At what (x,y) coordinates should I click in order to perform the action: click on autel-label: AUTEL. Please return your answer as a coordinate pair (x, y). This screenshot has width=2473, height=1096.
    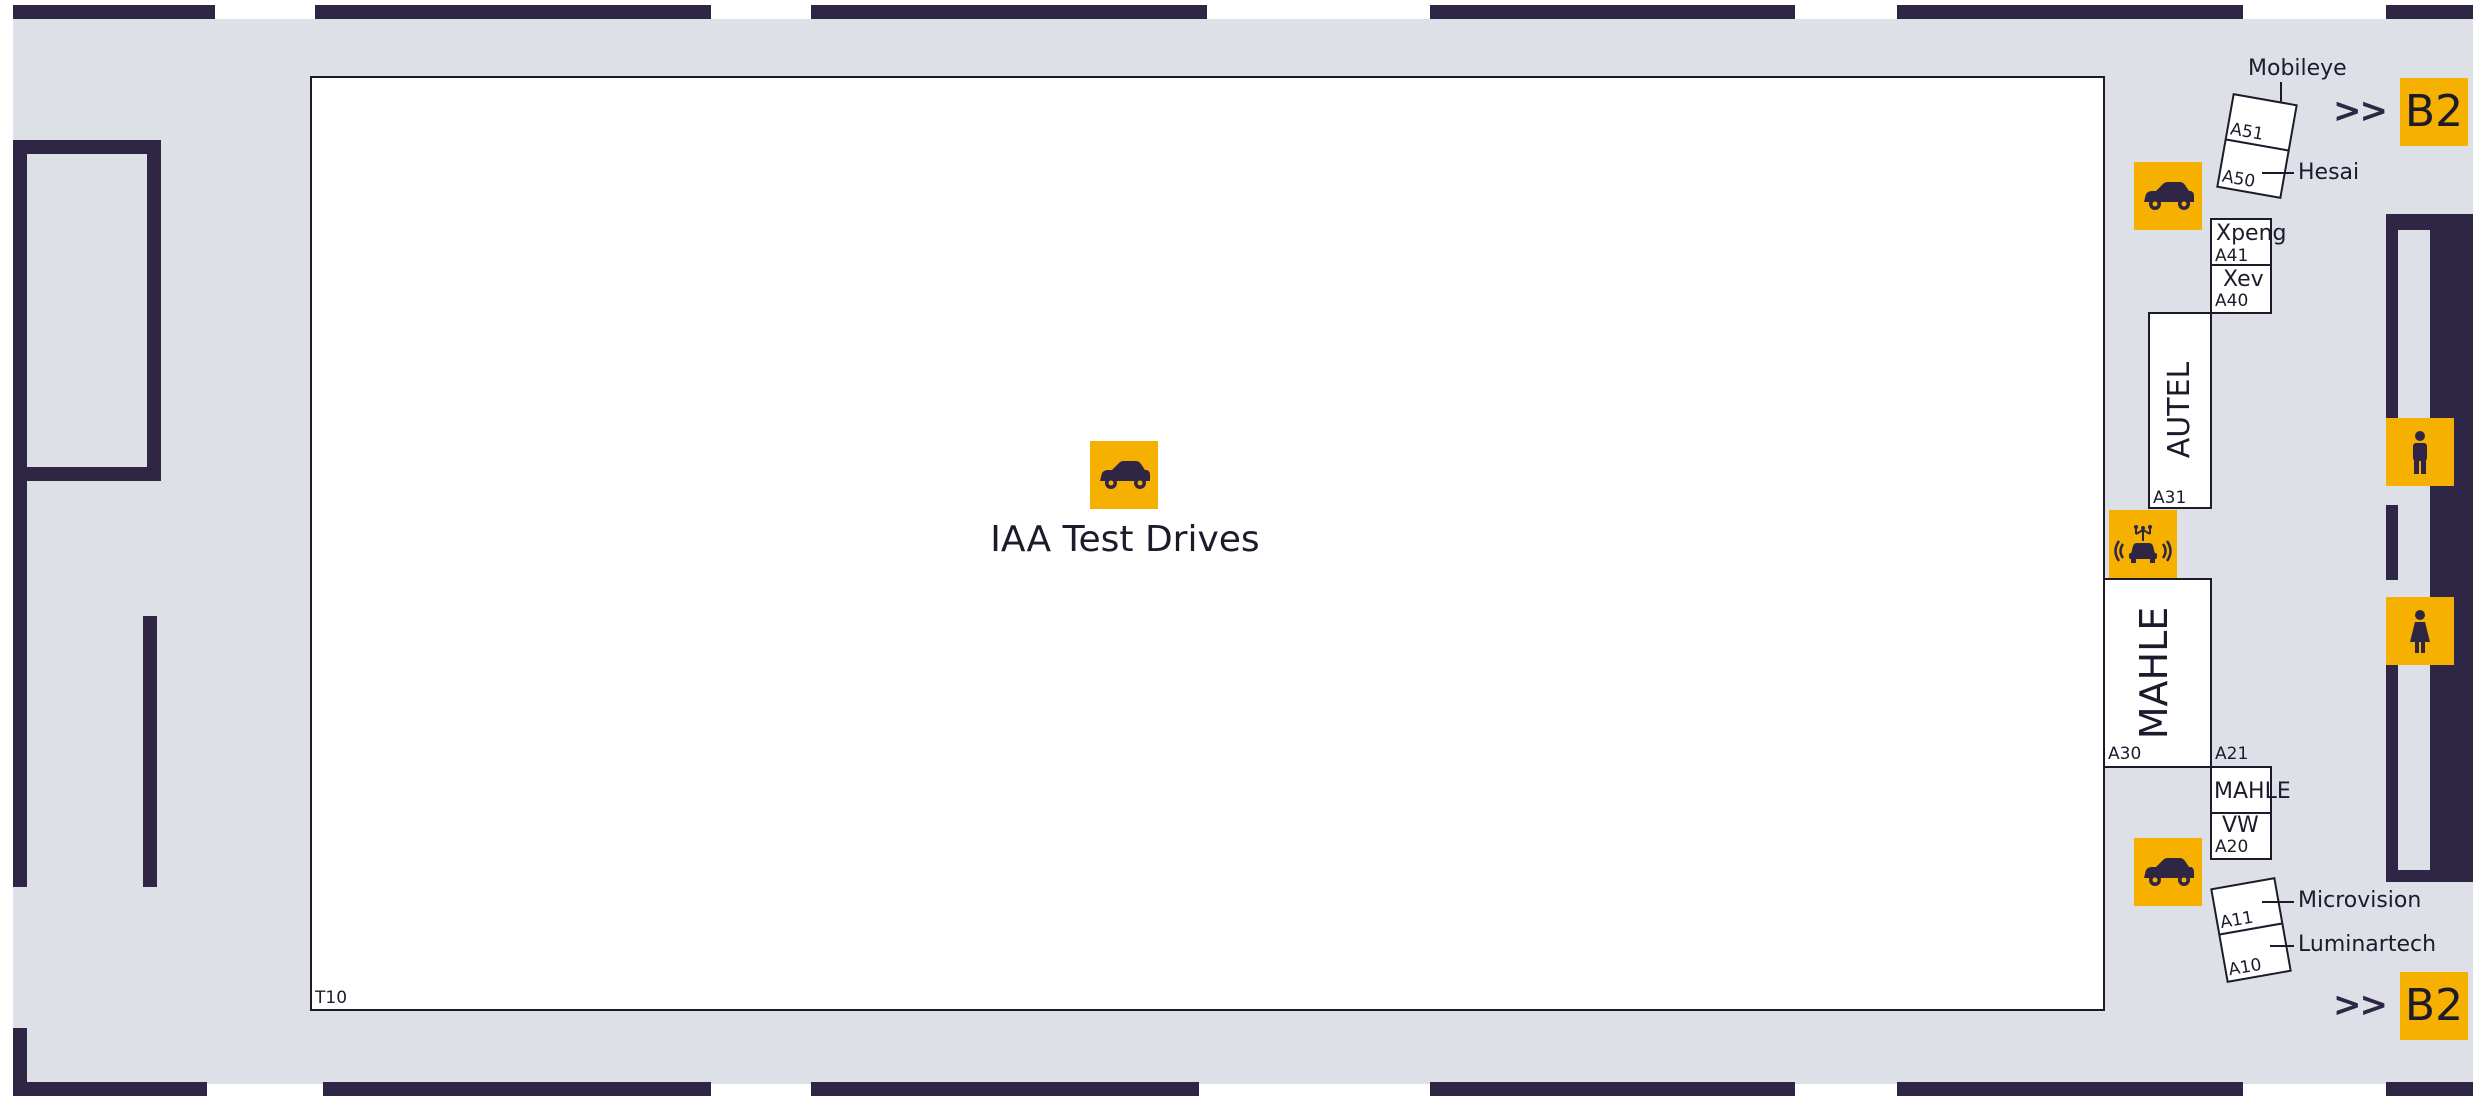
    Looking at the image, I should click on (2179, 410).